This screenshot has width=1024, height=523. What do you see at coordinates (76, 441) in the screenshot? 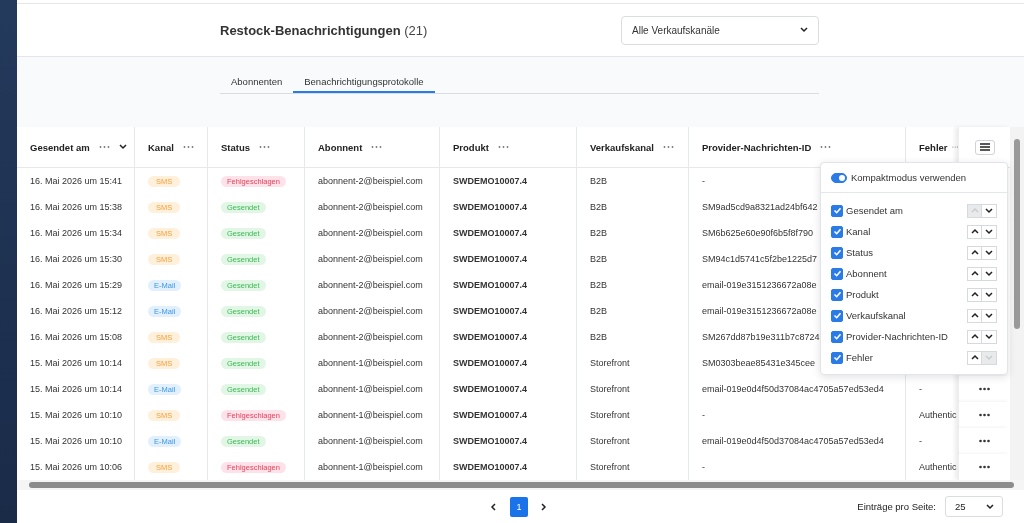
I see `table-cell: 15. Mai 2026 um 10:10` at bounding box center [76, 441].